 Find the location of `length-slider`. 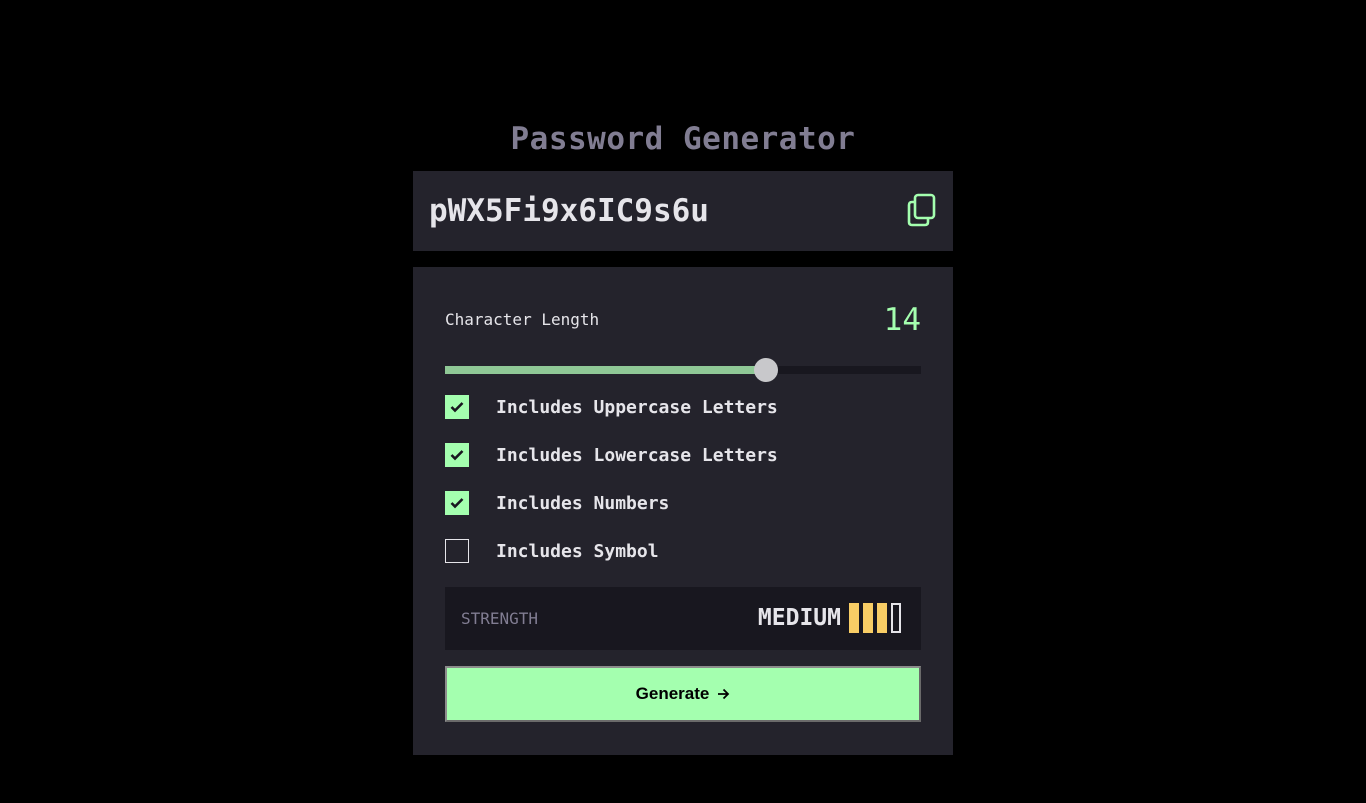

length-slider is located at coordinates (683, 370).